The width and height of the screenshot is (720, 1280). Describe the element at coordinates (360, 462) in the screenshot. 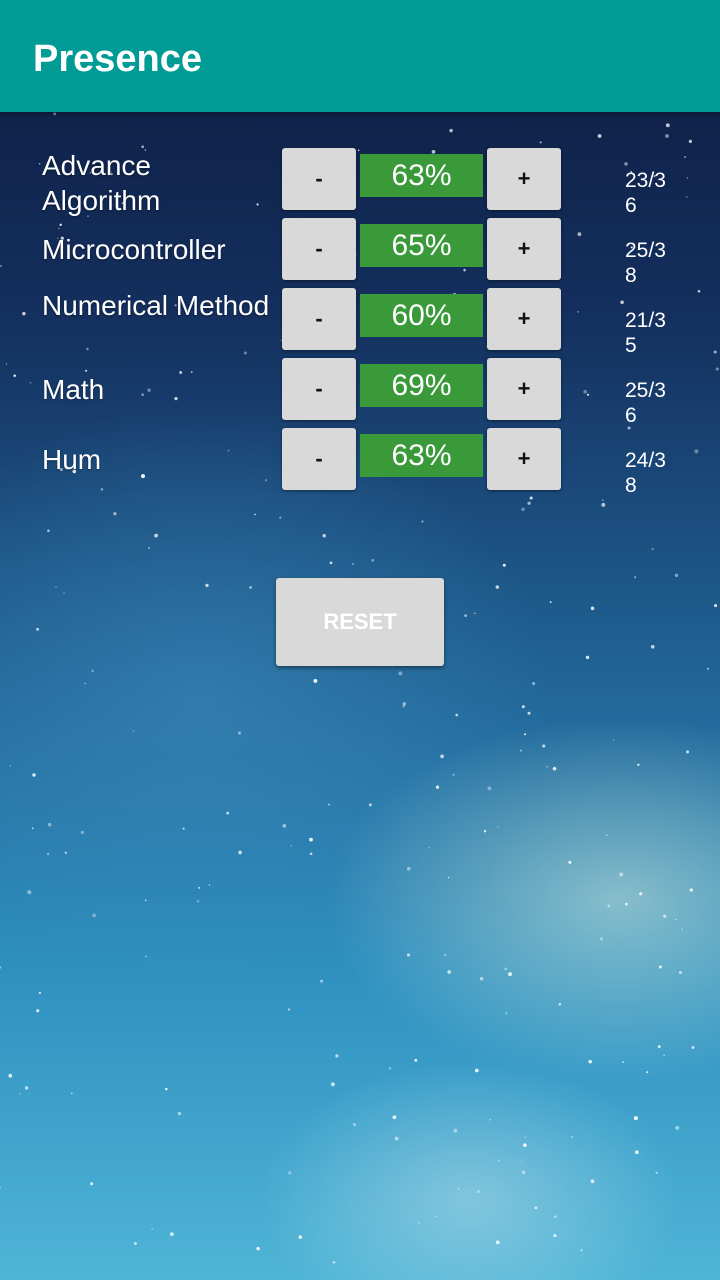

I see `subject-row-hum: Hum - 63% + 24/38` at that location.